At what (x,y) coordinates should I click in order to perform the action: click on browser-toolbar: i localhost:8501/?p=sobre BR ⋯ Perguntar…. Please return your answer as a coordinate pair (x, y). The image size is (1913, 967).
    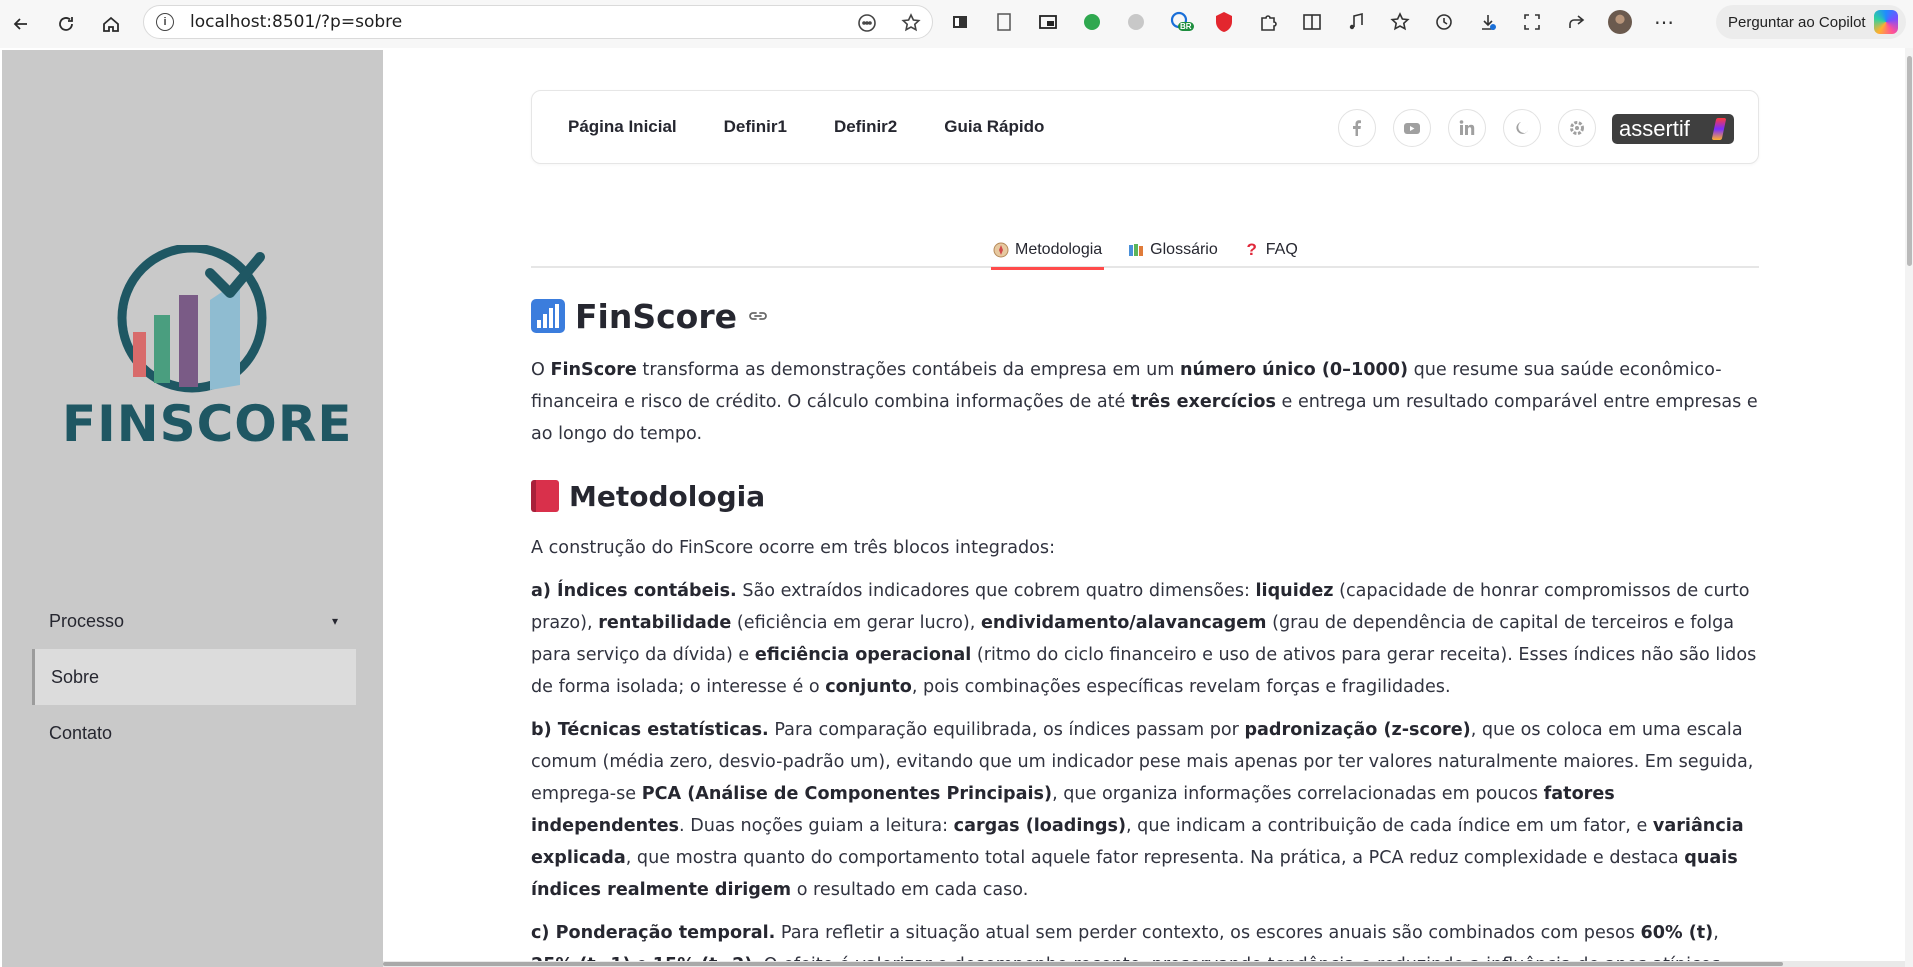
    Looking at the image, I should click on (956, 24).